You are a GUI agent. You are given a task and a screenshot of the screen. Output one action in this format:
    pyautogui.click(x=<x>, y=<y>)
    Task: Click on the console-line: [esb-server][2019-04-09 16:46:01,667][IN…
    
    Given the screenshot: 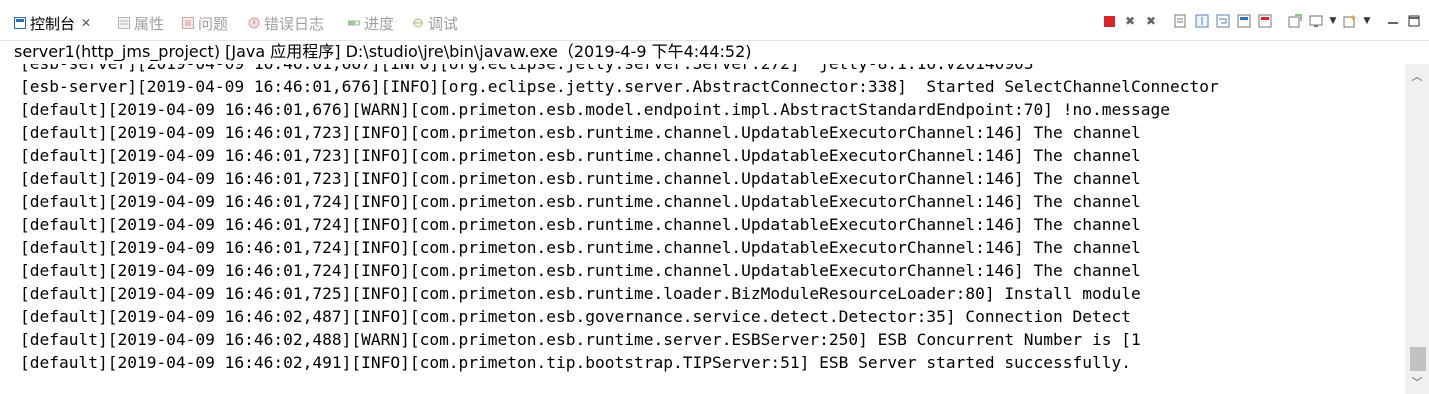 What is the action you would take?
    pyautogui.click(x=619, y=69)
    